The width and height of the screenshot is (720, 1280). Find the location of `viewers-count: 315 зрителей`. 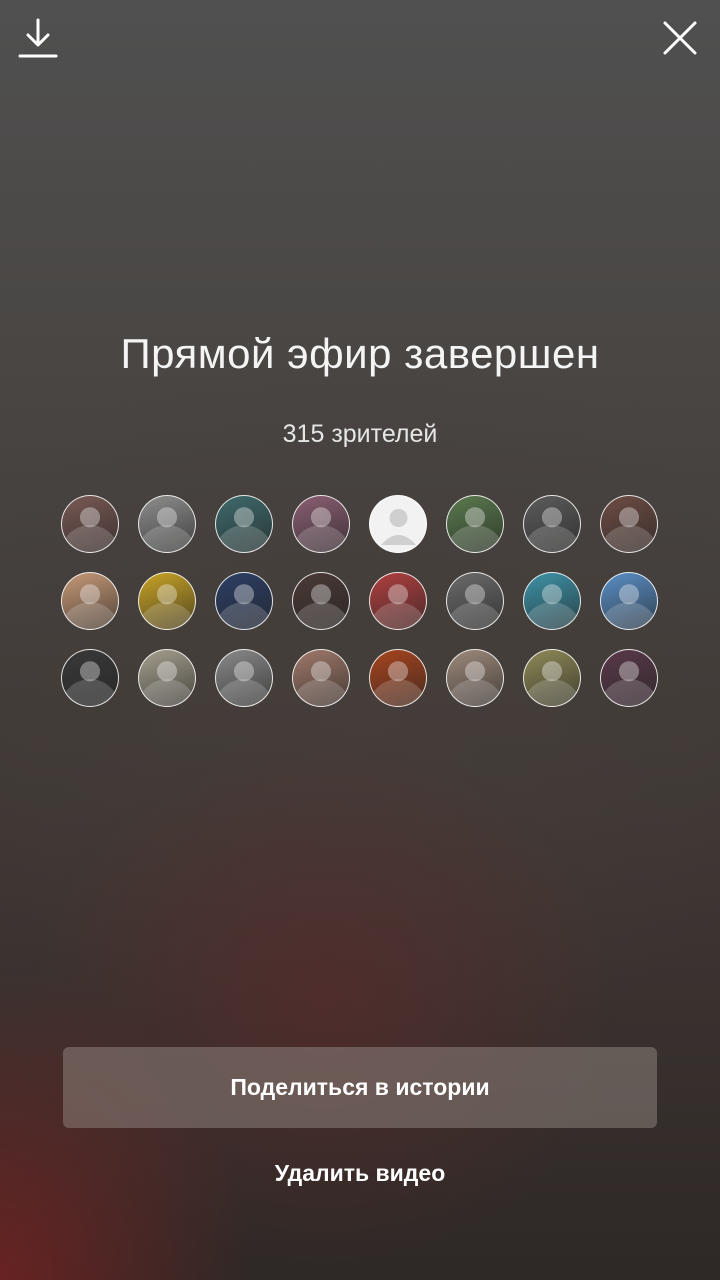

viewers-count: 315 зрителей is located at coordinates (360, 434).